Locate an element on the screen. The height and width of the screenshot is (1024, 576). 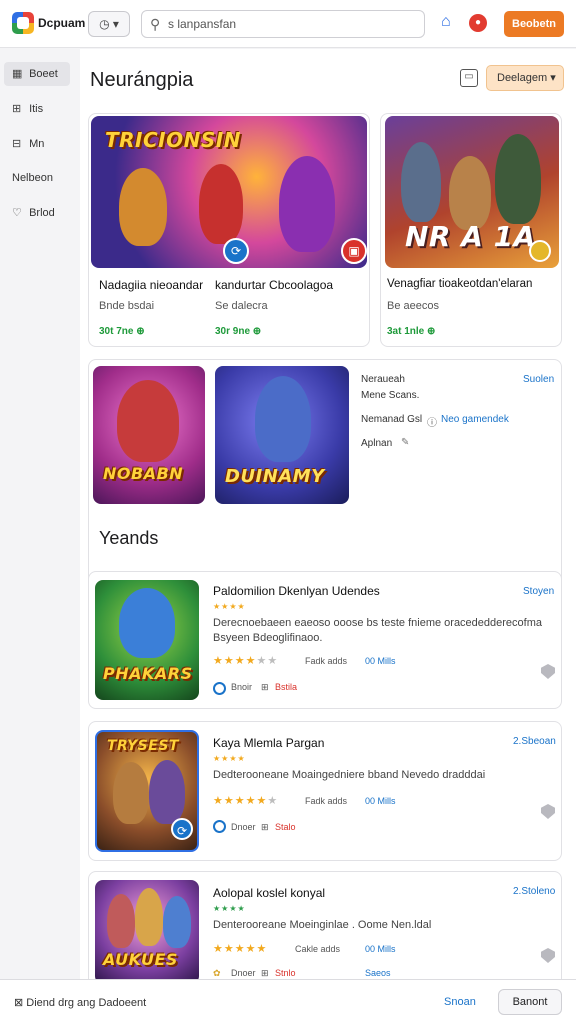
game-art: NR A 1A is located at coordinates (472, 192).